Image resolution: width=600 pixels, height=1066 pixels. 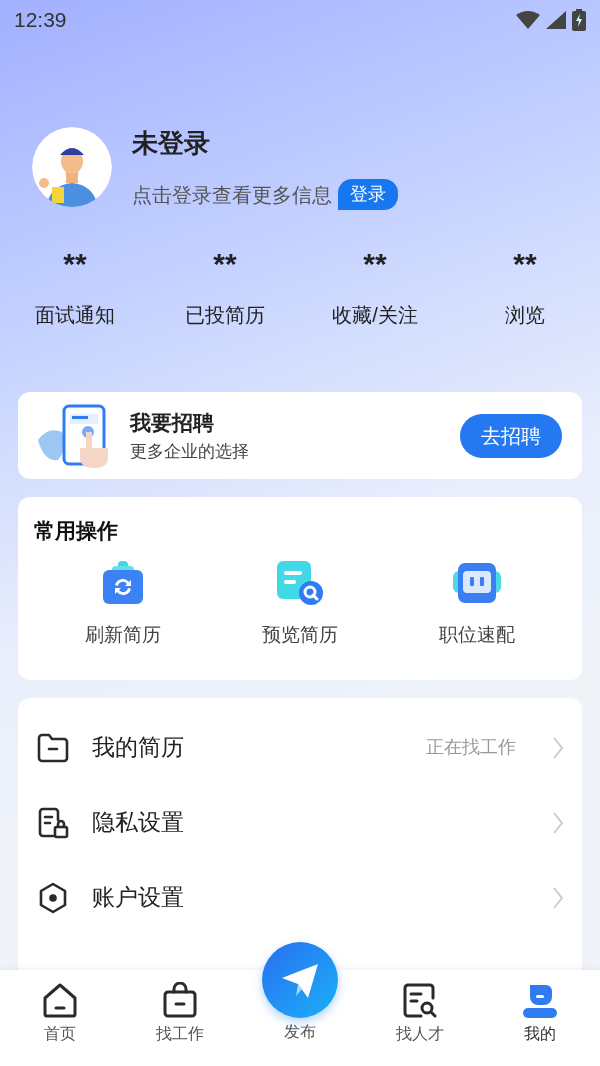 What do you see at coordinates (420, 1034) in the screenshot?
I see `nav-label: 找人才` at bounding box center [420, 1034].